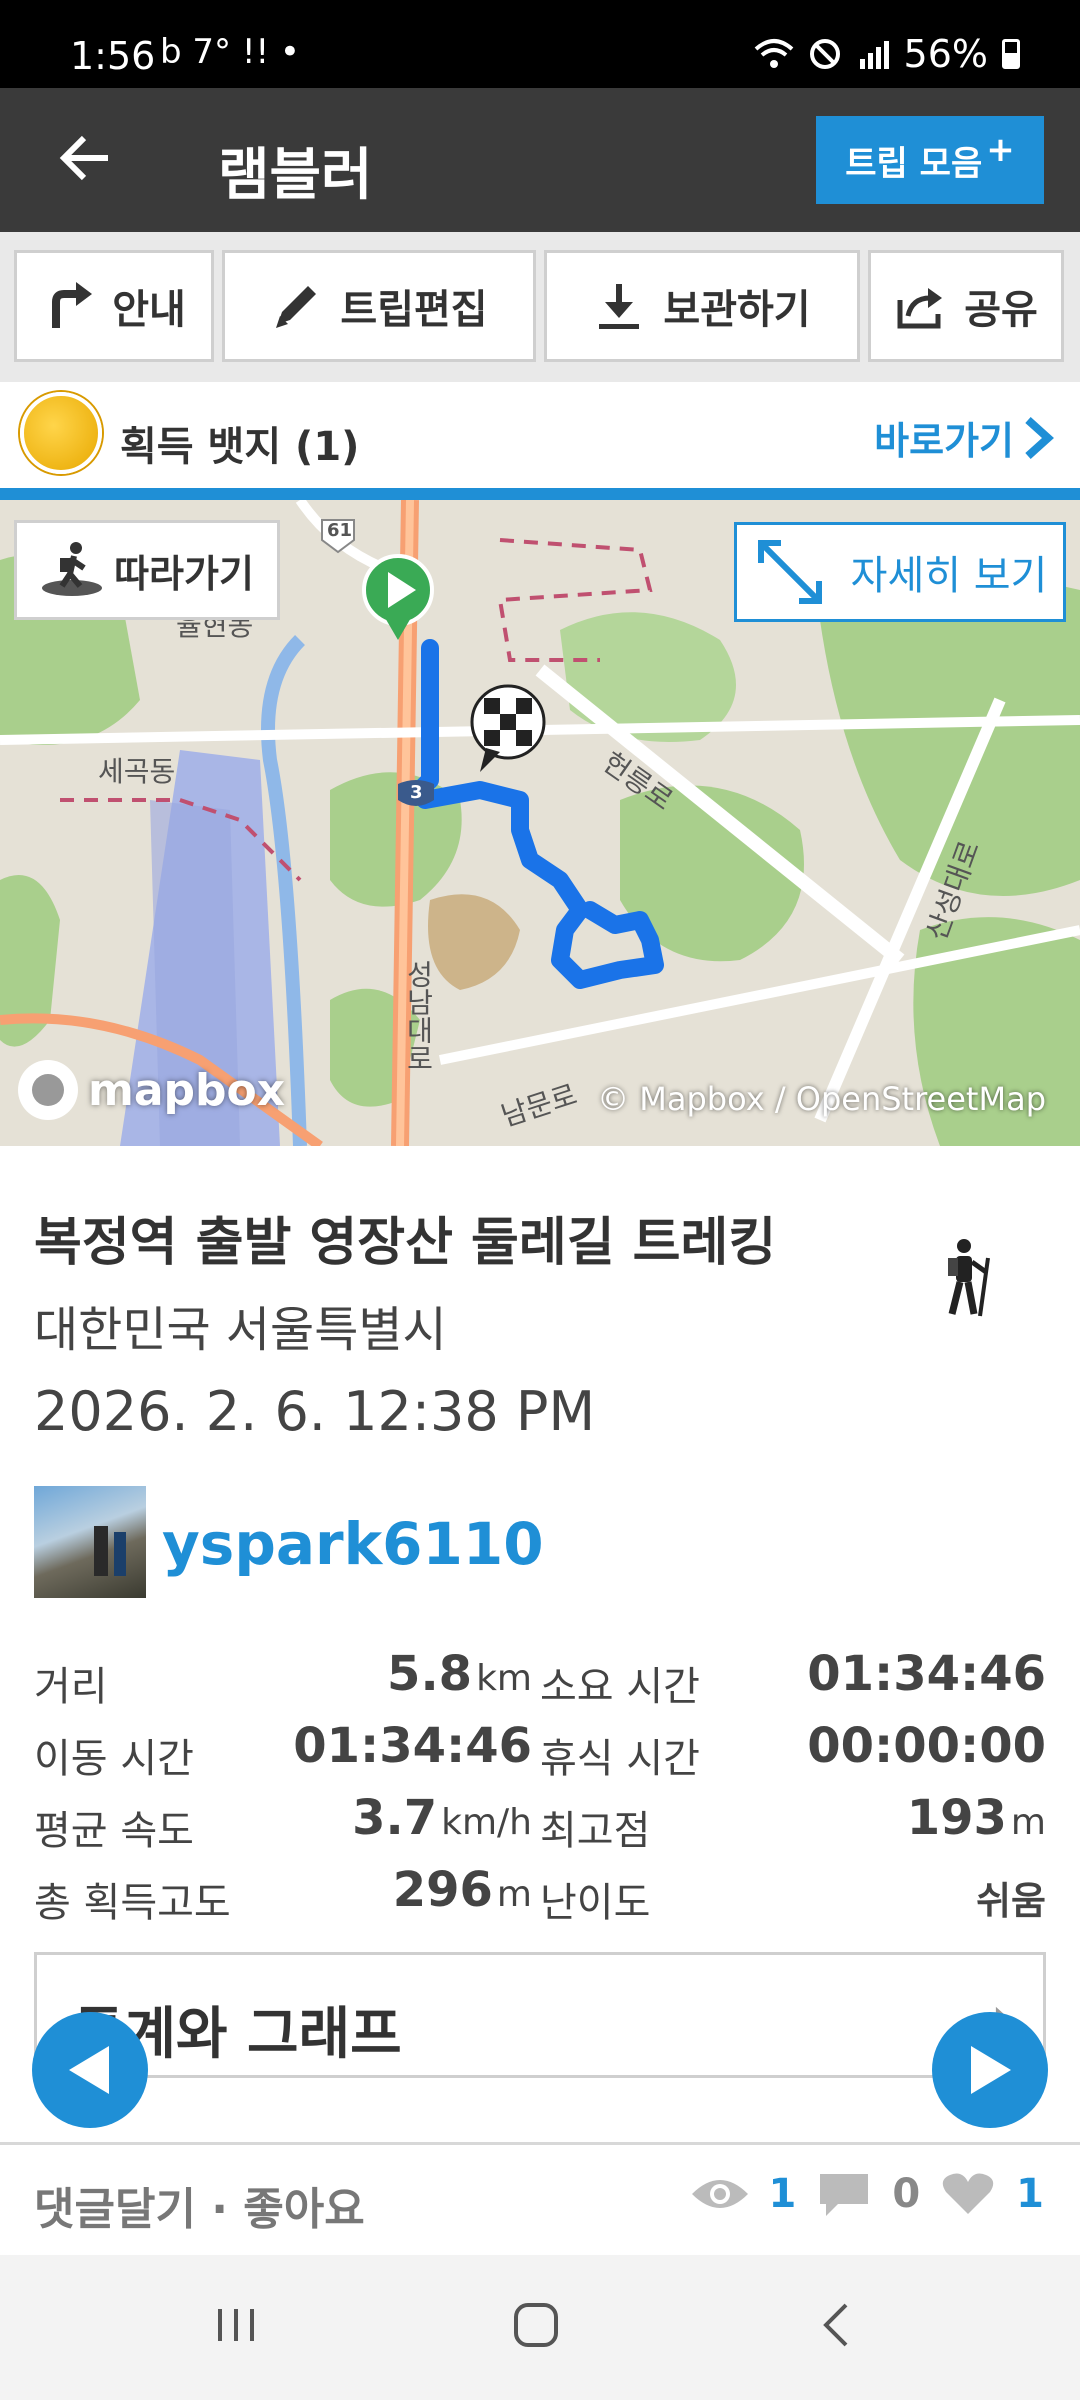 This screenshot has width=1080, height=2400. I want to click on detail-label: 자세히 보기, so click(949, 576).